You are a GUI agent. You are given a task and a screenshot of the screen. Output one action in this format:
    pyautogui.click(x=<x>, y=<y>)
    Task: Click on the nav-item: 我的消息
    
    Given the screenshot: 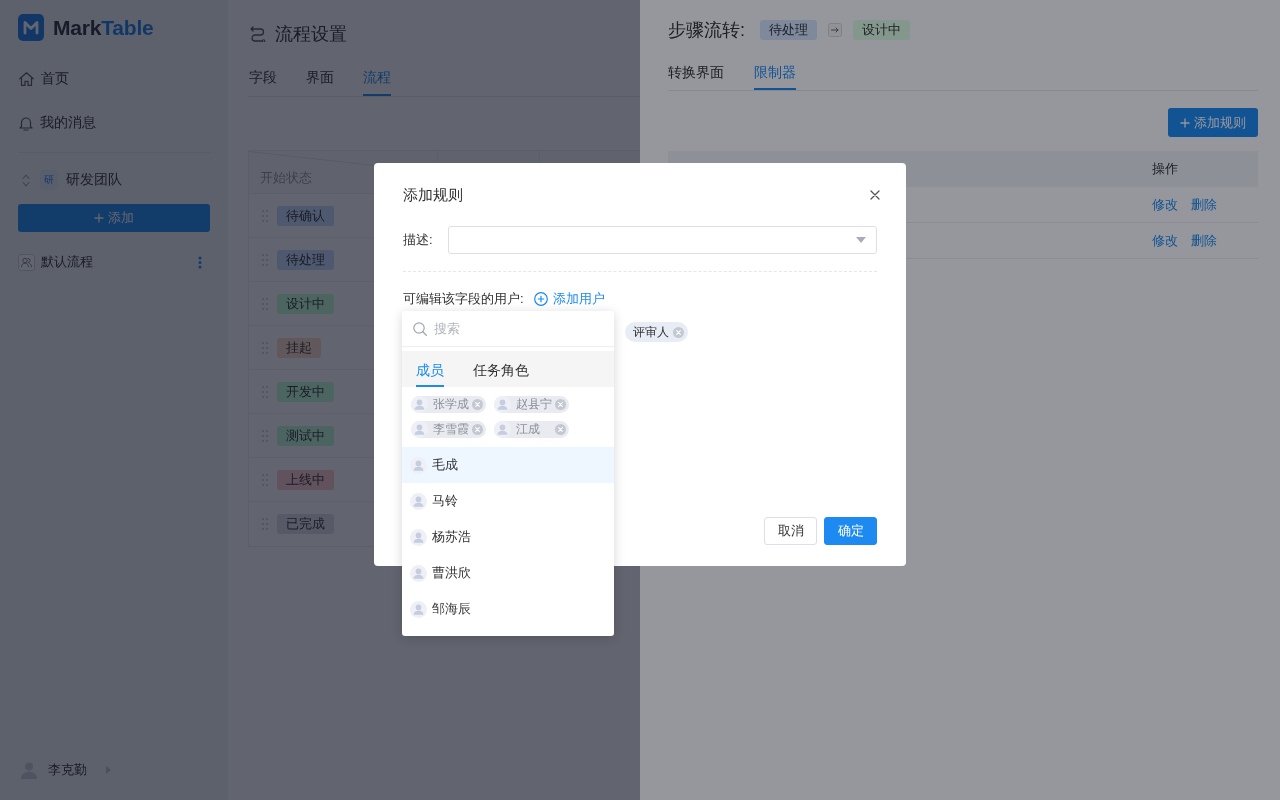 What is the action you would take?
    pyautogui.click(x=57, y=123)
    